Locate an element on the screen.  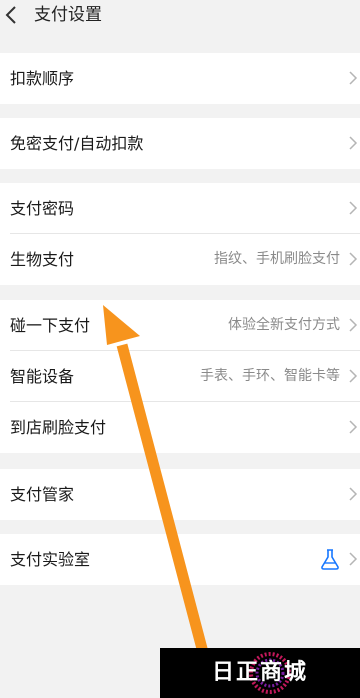
list-item-password-free-payment: 免密支付/自动扣款 is located at coordinates (180, 143).